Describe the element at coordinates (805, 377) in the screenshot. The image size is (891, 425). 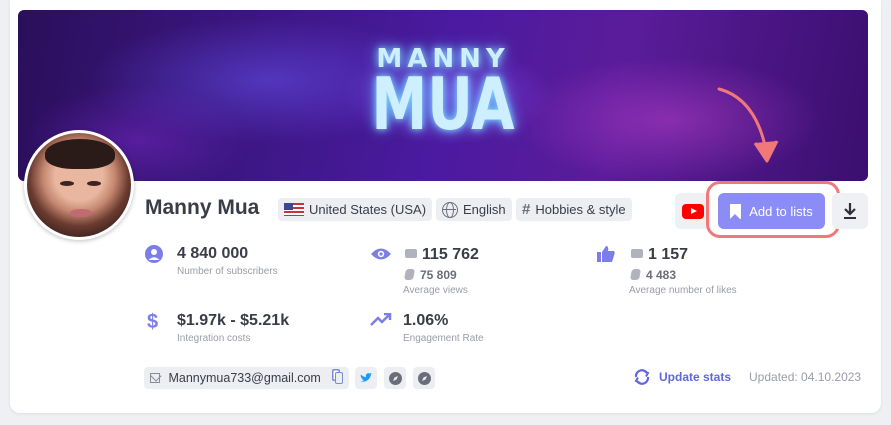
I see `updated-date: Updated: 04.10.2023` at that location.